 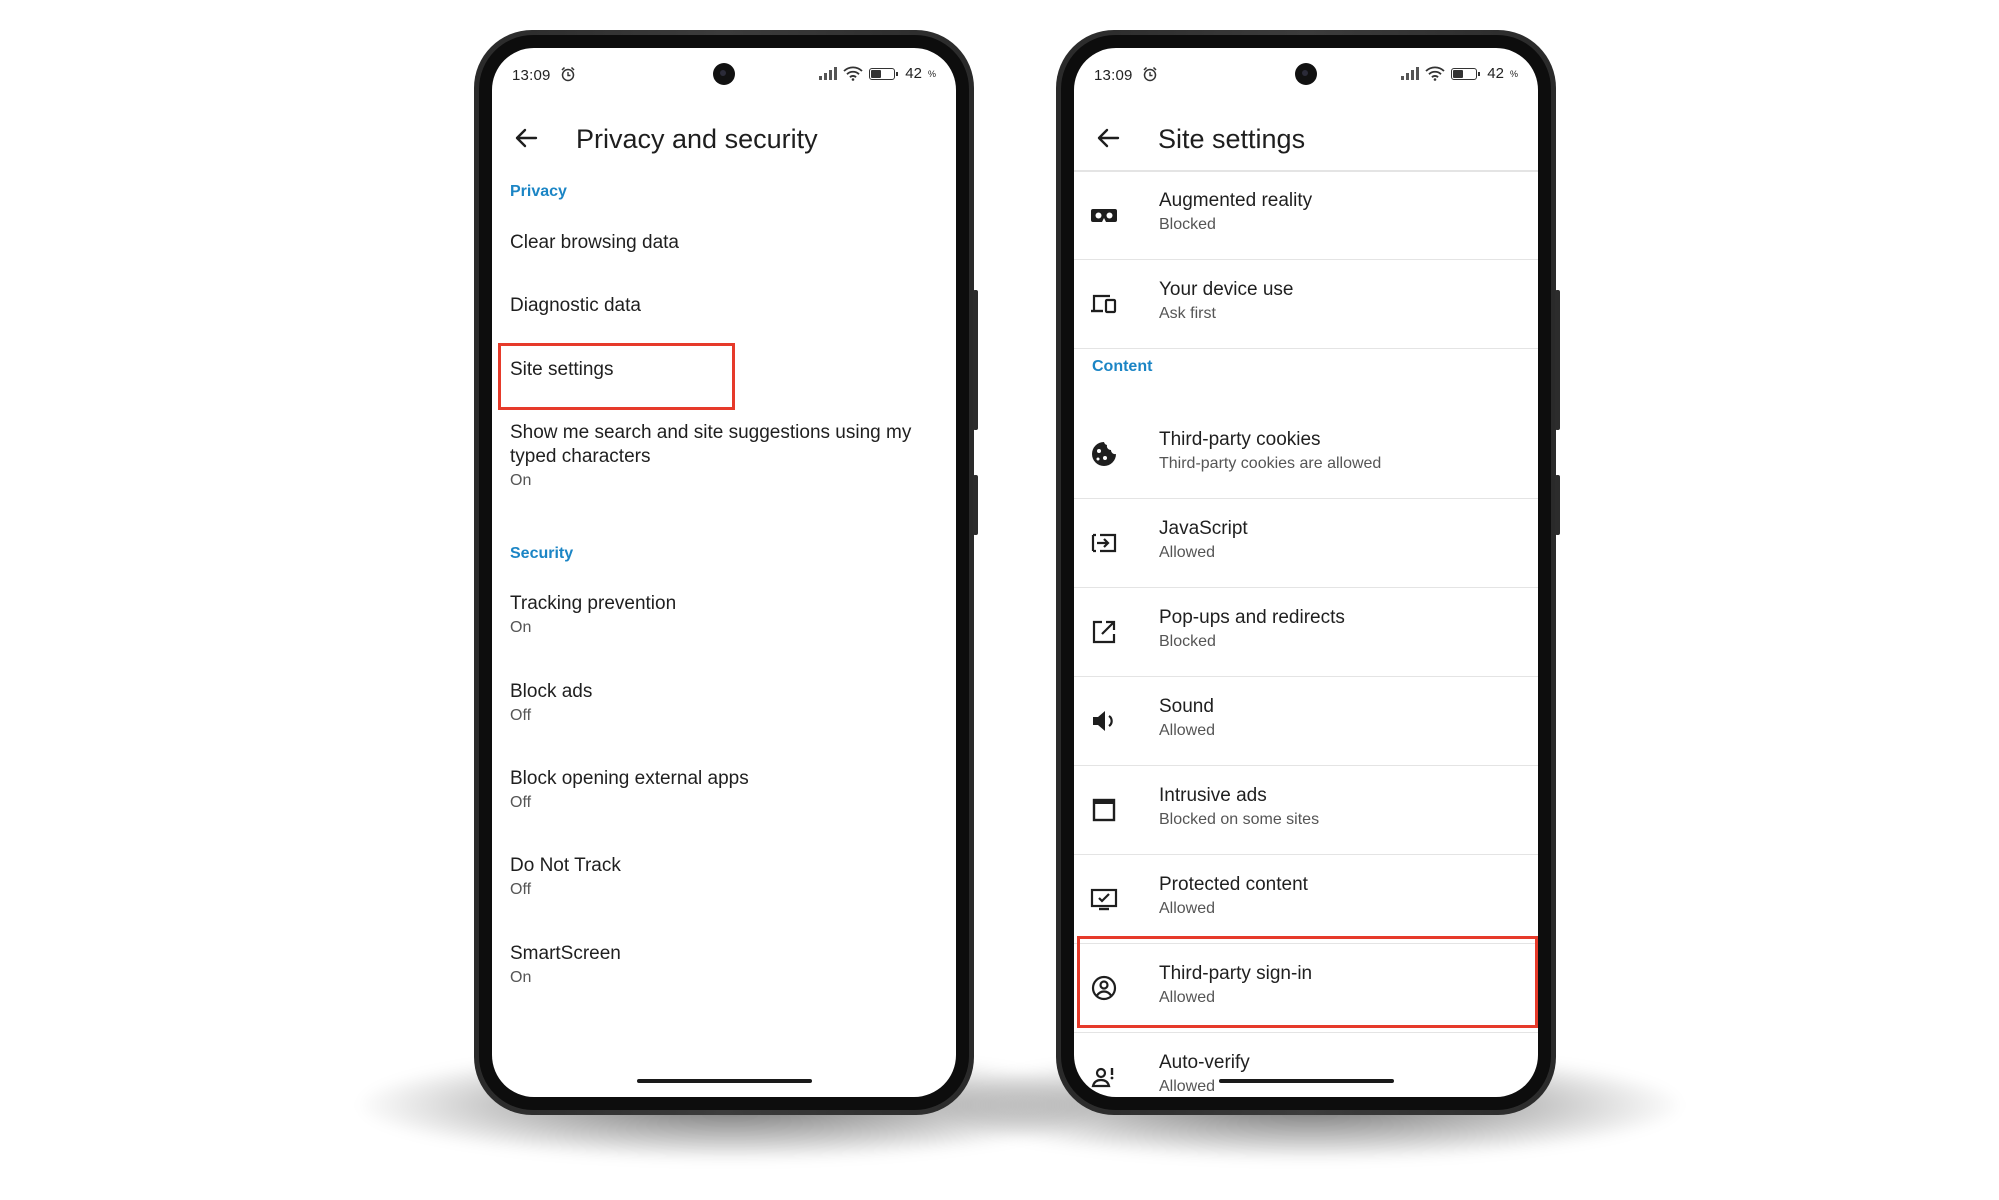 I want to click on item-title: Clear browsing data, so click(x=594, y=242).